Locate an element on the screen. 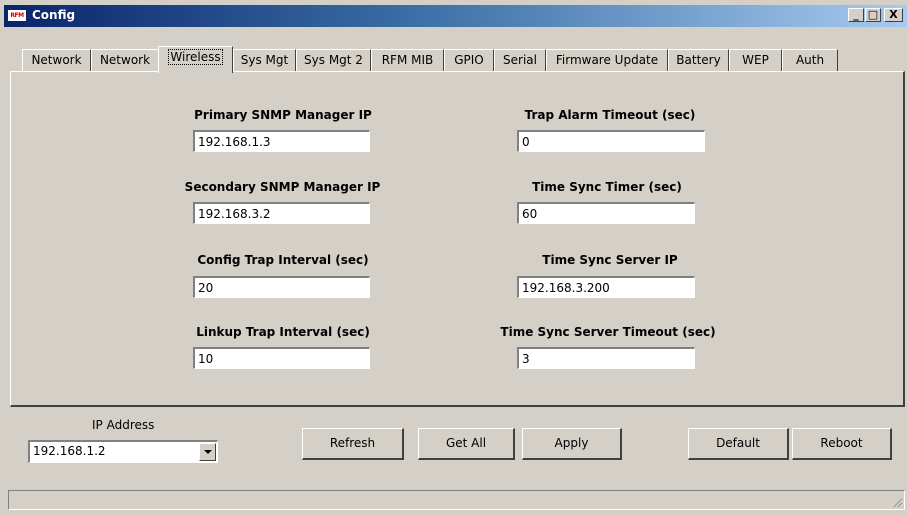 This screenshot has width=907, height=515. tab-auth: Auth is located at coordinates (810, 60).